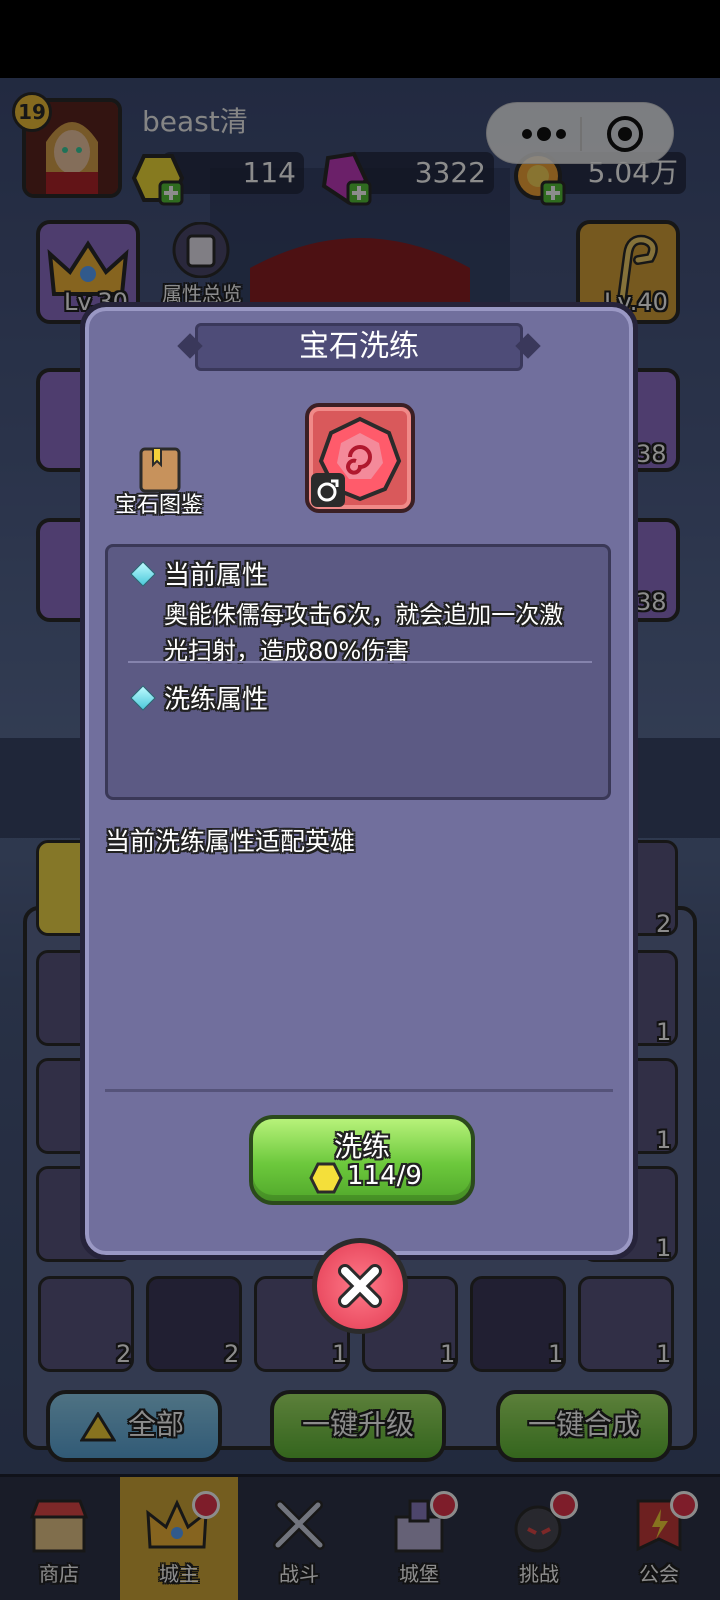 This screenshot has height=1600, width=720. Describe the element at coordinates (160, 469) in the screenshot. I see `codex-book-icon` at that location.